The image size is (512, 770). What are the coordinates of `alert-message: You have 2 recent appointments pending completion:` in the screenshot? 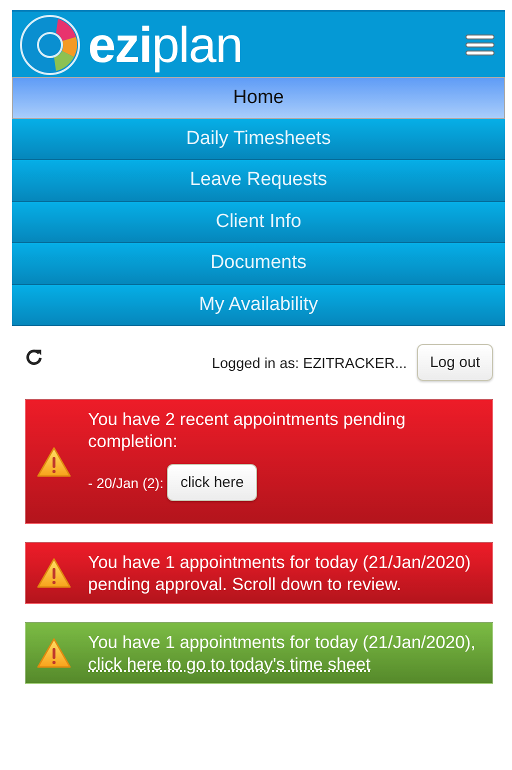 It's located at (247, 430).